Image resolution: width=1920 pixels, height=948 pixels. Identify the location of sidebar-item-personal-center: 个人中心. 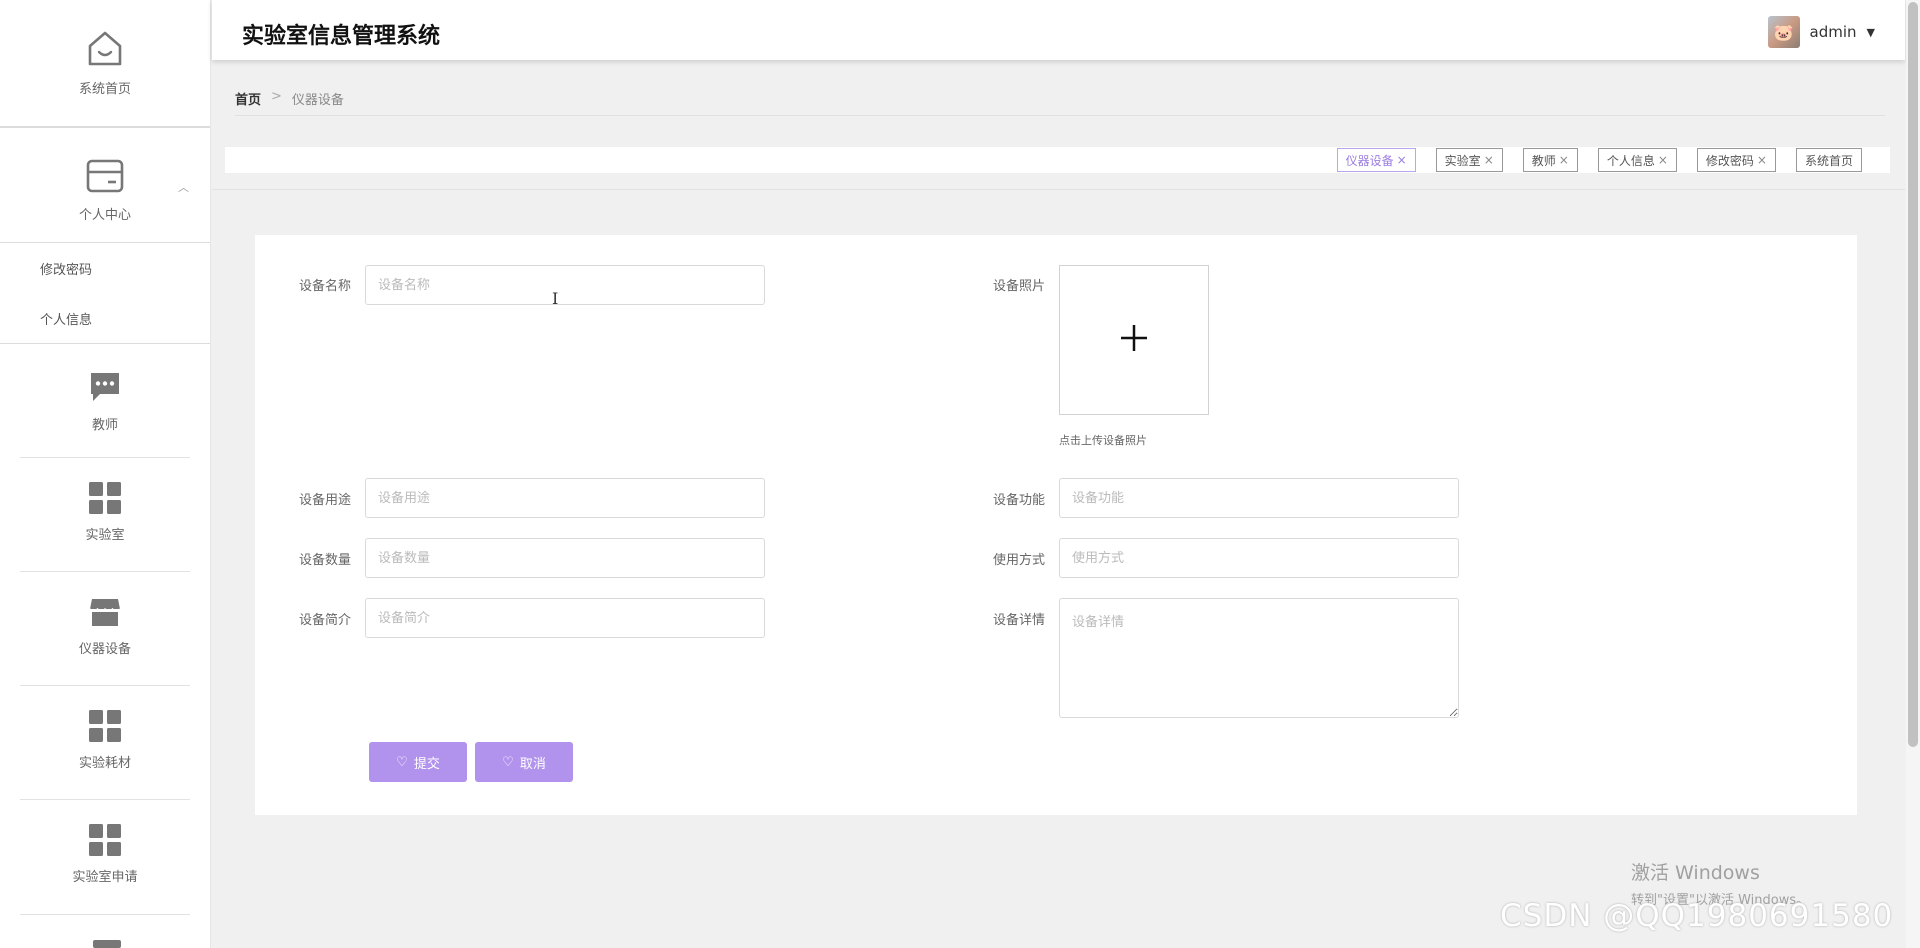
(105, 190).